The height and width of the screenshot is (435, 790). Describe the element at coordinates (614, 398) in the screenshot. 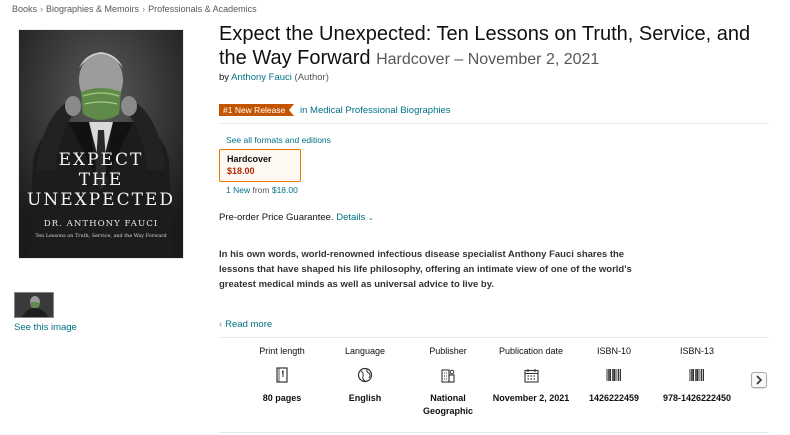

I see `detail-value: 1426222459` at that location.